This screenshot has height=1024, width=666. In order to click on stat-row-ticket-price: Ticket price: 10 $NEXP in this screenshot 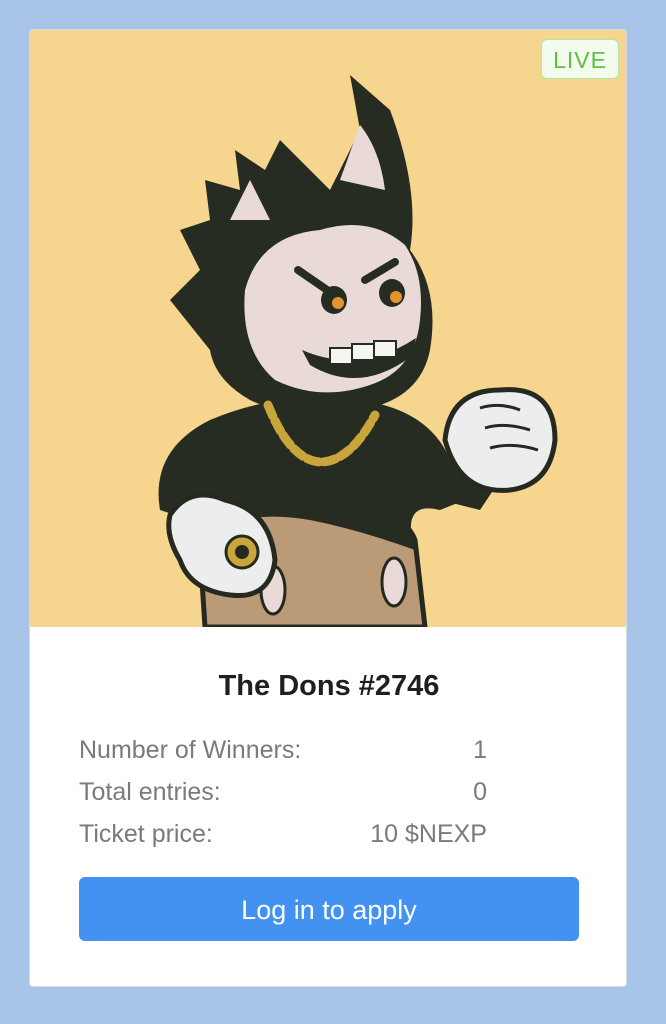, I will do `click(283, 840)`.